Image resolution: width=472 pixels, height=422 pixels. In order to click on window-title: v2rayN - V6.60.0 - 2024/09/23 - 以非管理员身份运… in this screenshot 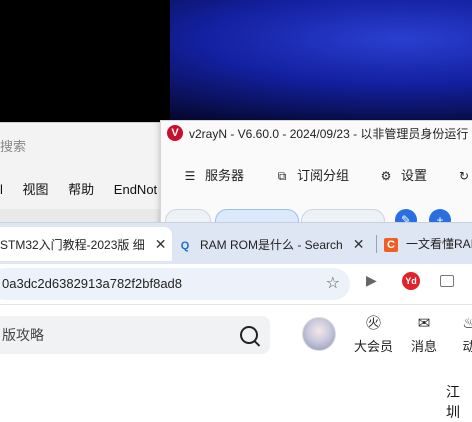, I will do `click(329, 134)`.